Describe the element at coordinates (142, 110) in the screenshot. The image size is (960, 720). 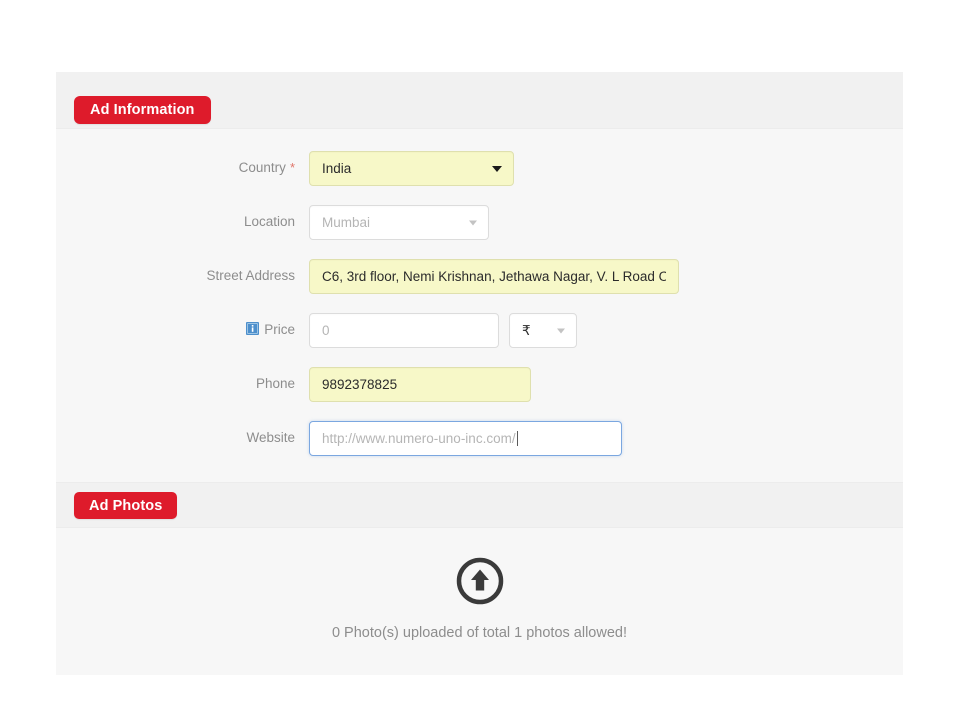
I see `tab-ad-information: Ad Information` at that location.